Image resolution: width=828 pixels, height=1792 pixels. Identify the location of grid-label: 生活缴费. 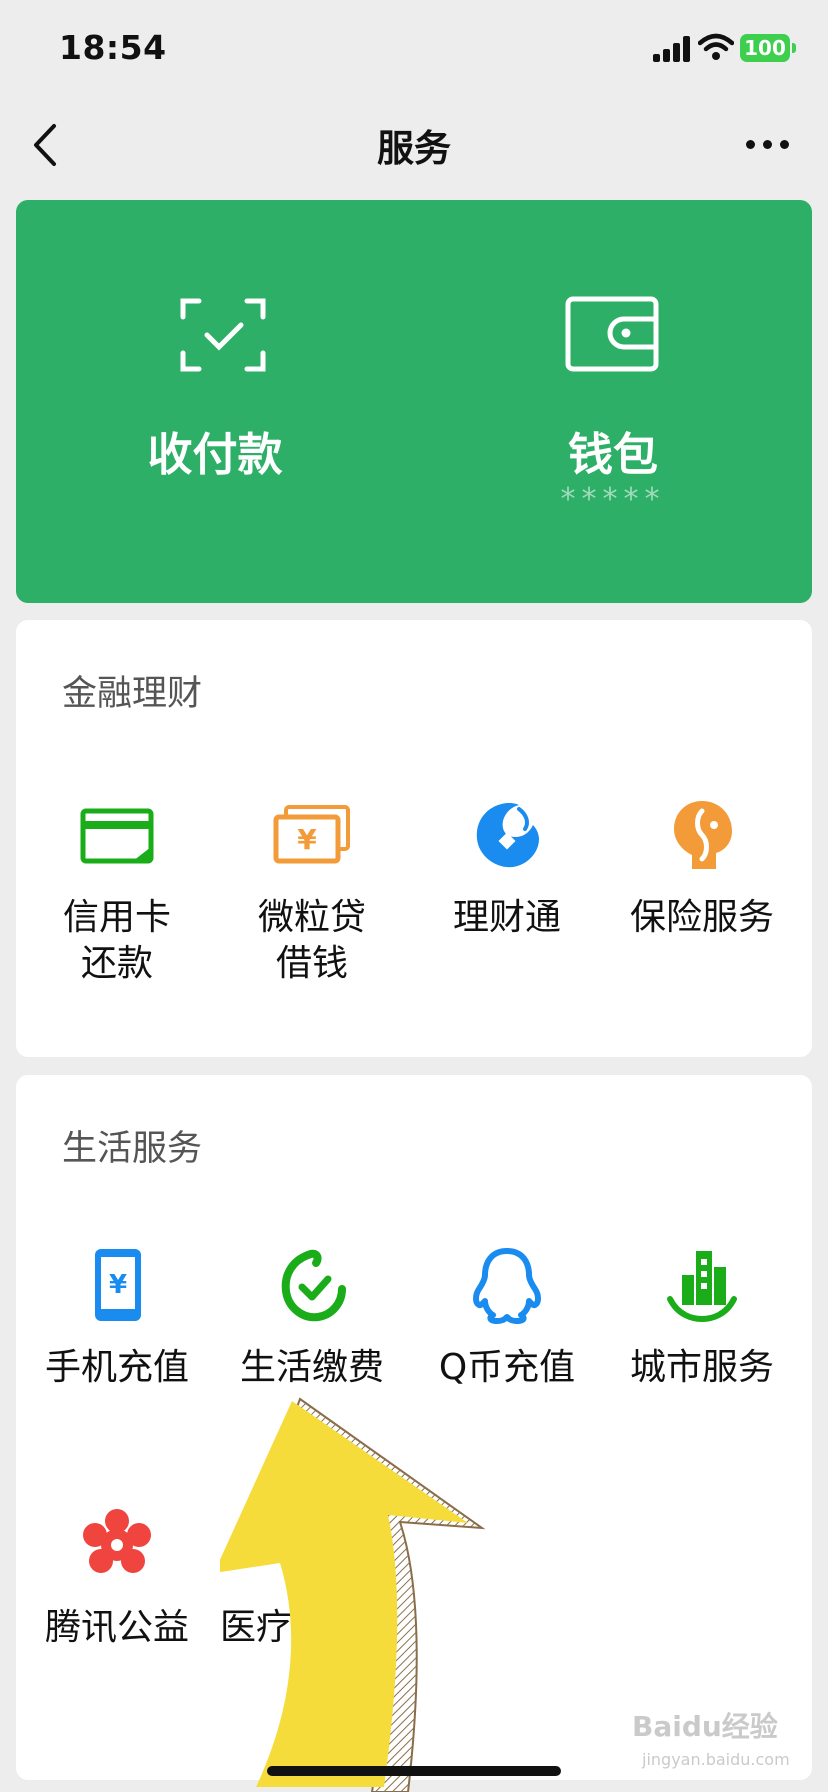
(311, 1367).